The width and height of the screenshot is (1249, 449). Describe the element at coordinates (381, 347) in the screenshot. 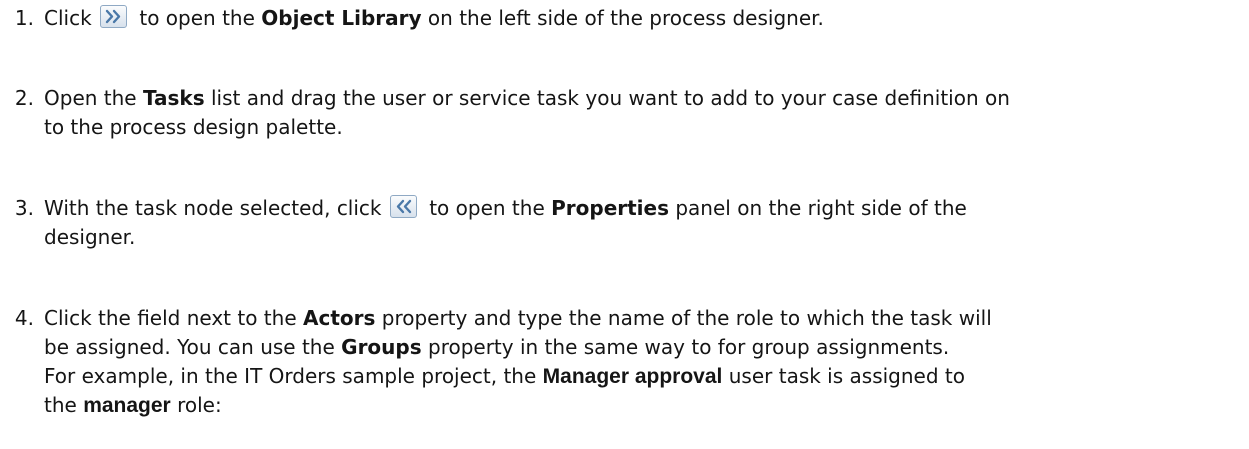

I see `groups-label: Groups` at that location.